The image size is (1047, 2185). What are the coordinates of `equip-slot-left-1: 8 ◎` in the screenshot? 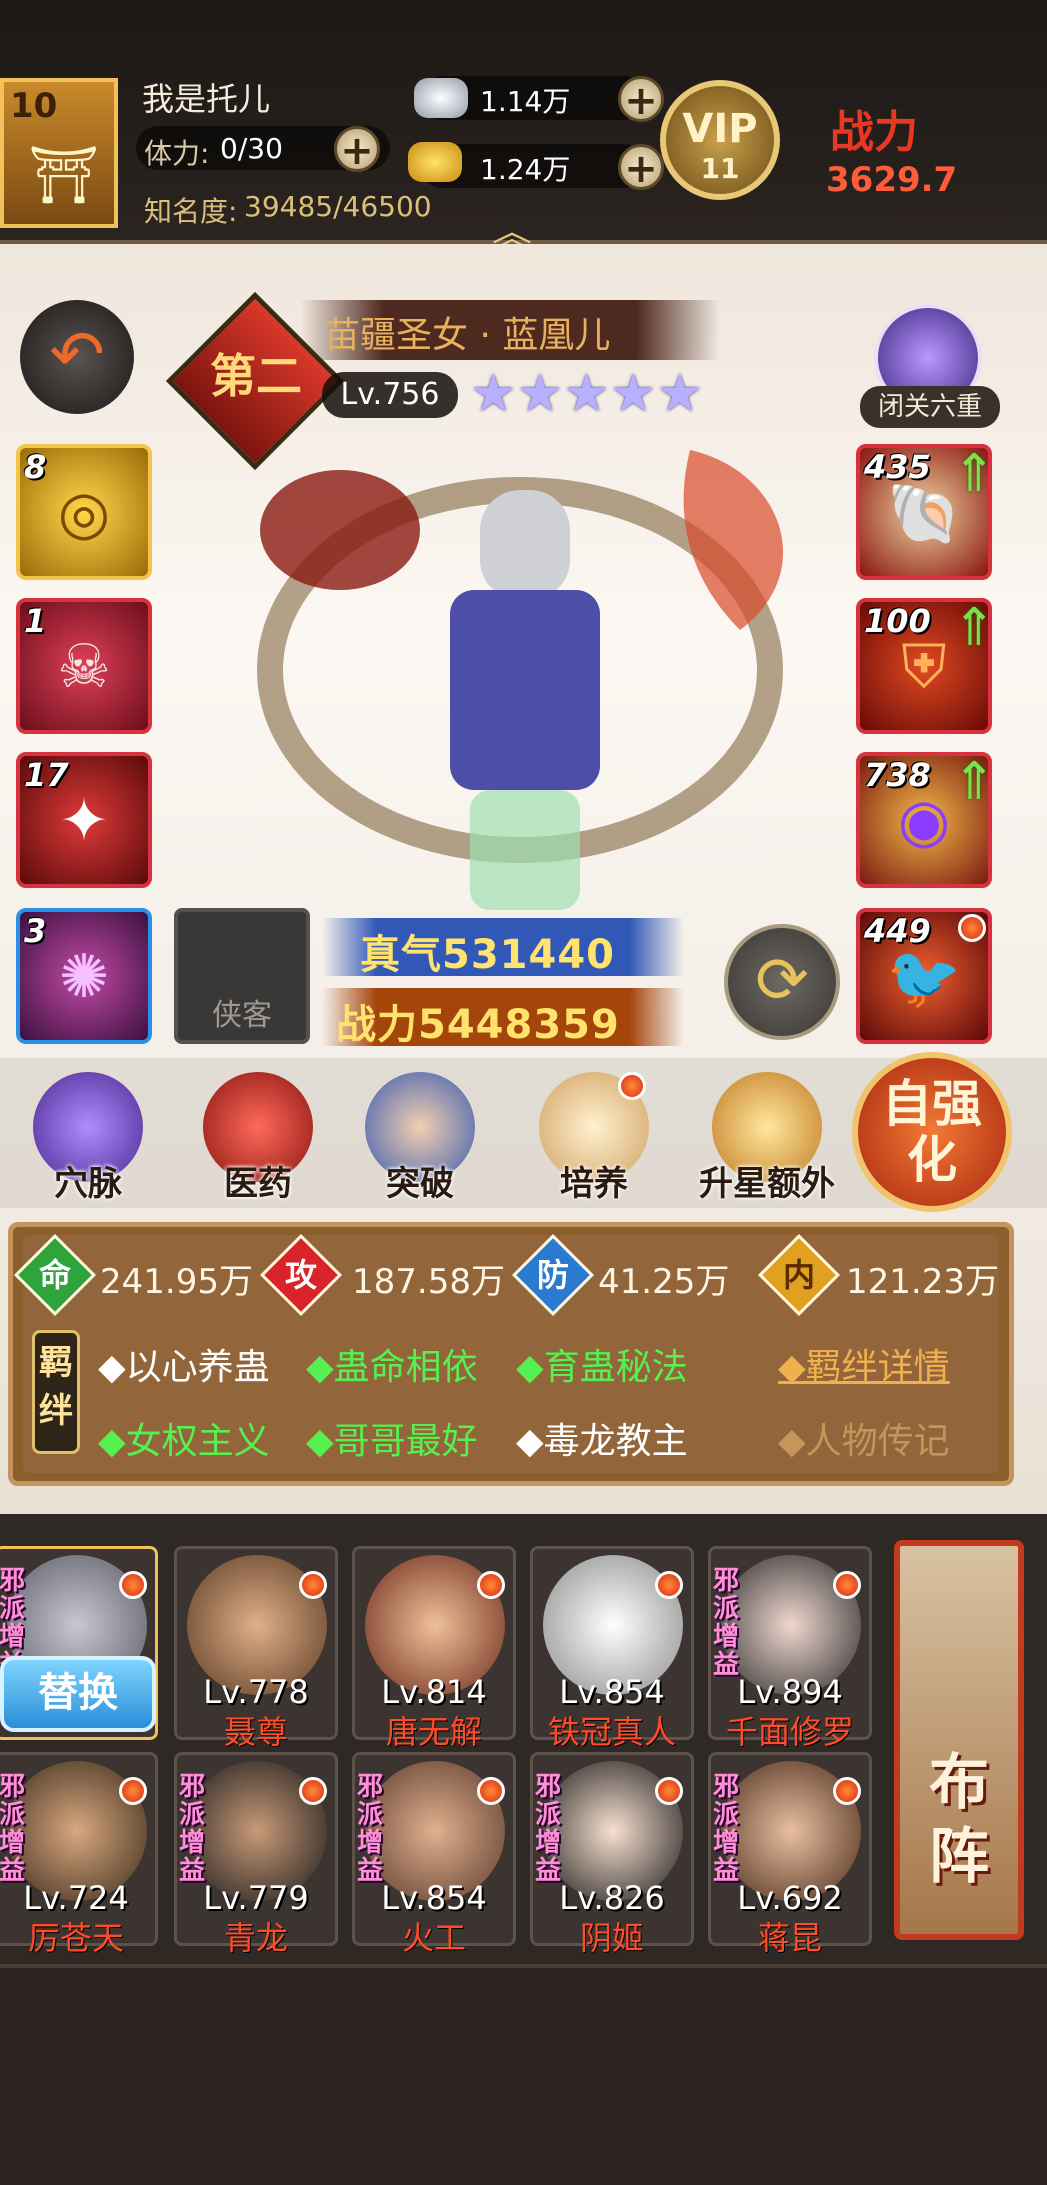 It's located at (84, 512).